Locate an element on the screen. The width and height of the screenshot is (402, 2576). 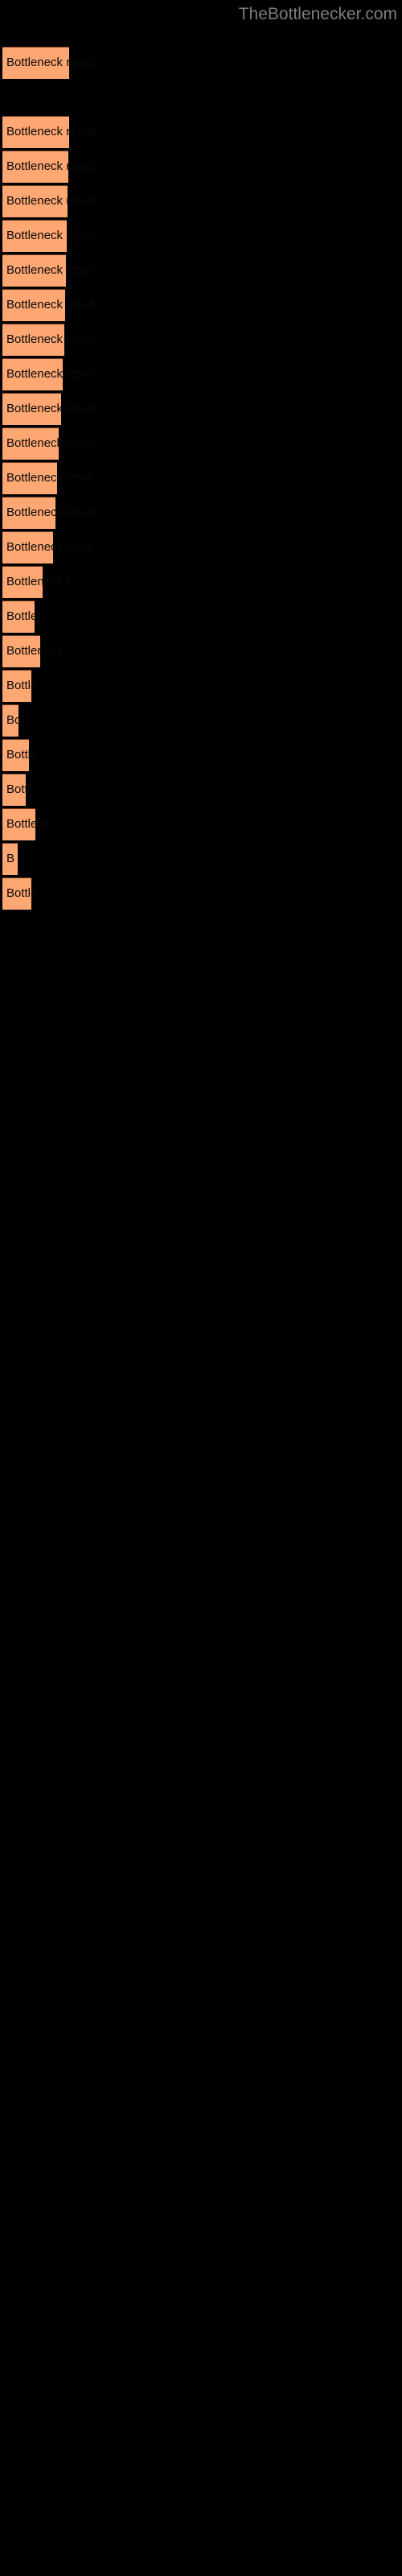
bar-item: Bottlen is located at coordinates (23, 617).